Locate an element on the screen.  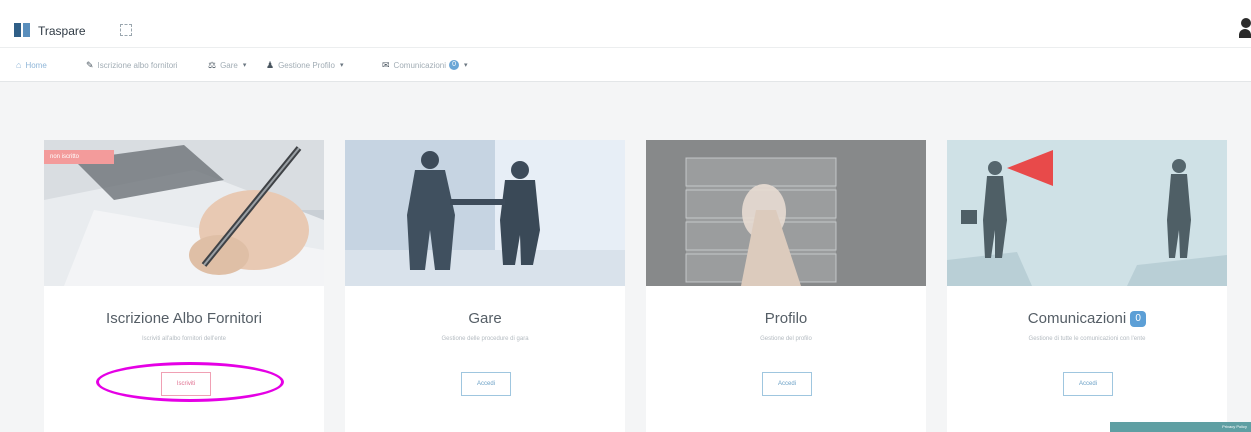
user-icon: ♟ is located at coordinates (270, 64).